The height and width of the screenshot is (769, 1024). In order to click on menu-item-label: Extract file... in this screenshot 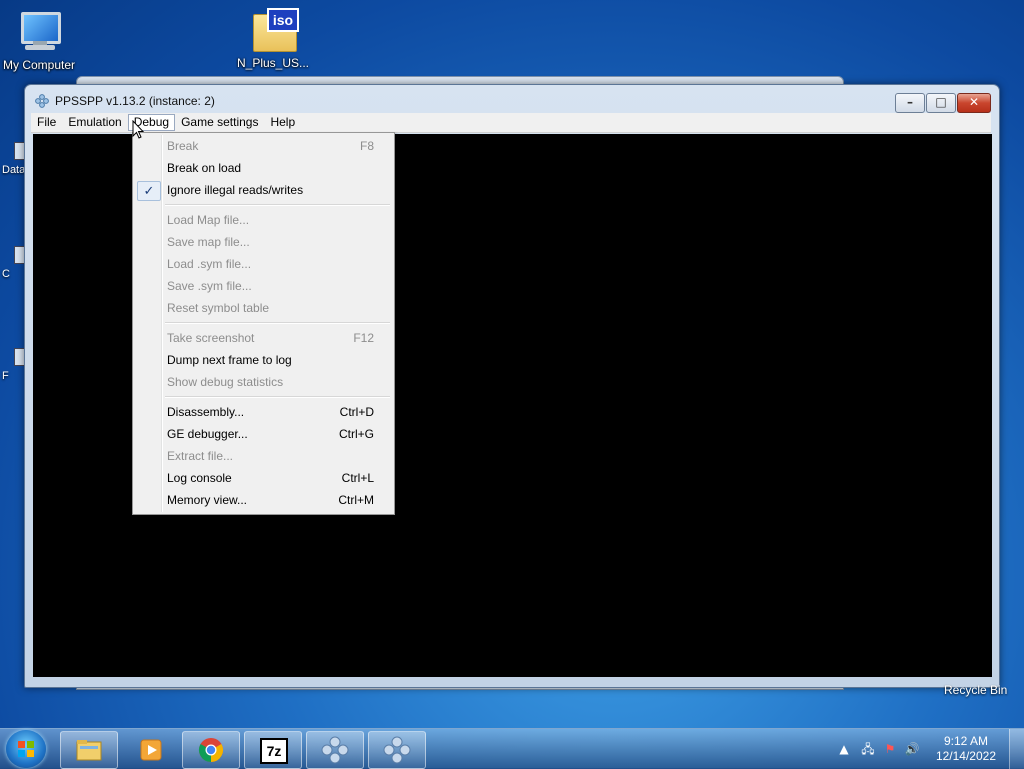, I will do `click(200, 456)`.